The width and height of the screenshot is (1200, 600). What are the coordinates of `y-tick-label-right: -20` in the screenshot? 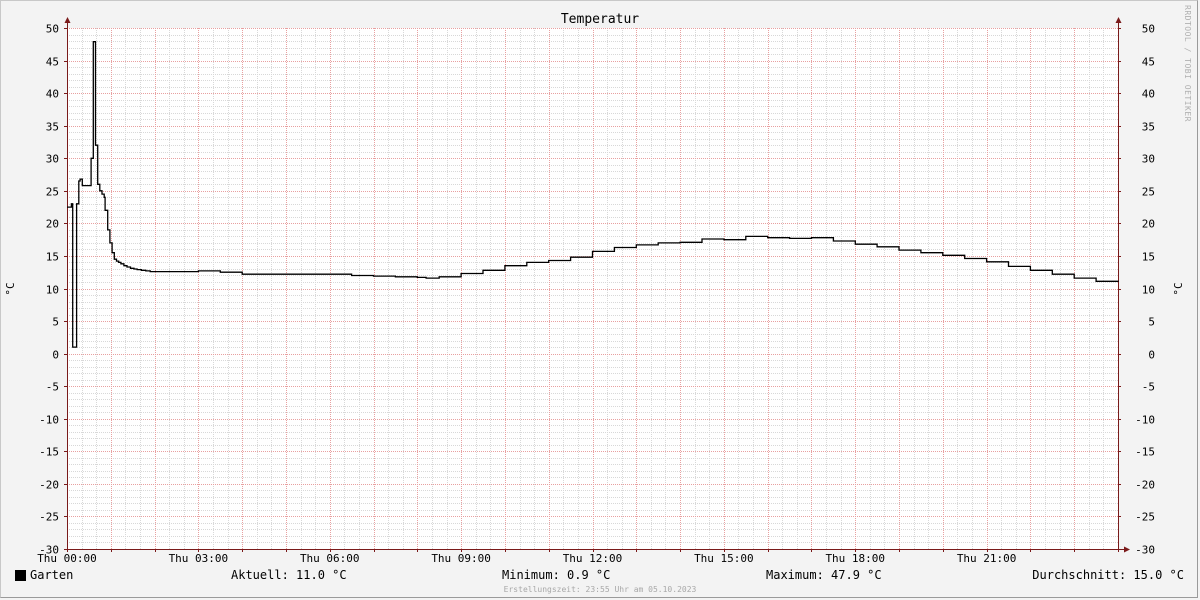 It's located at (1145, 485).